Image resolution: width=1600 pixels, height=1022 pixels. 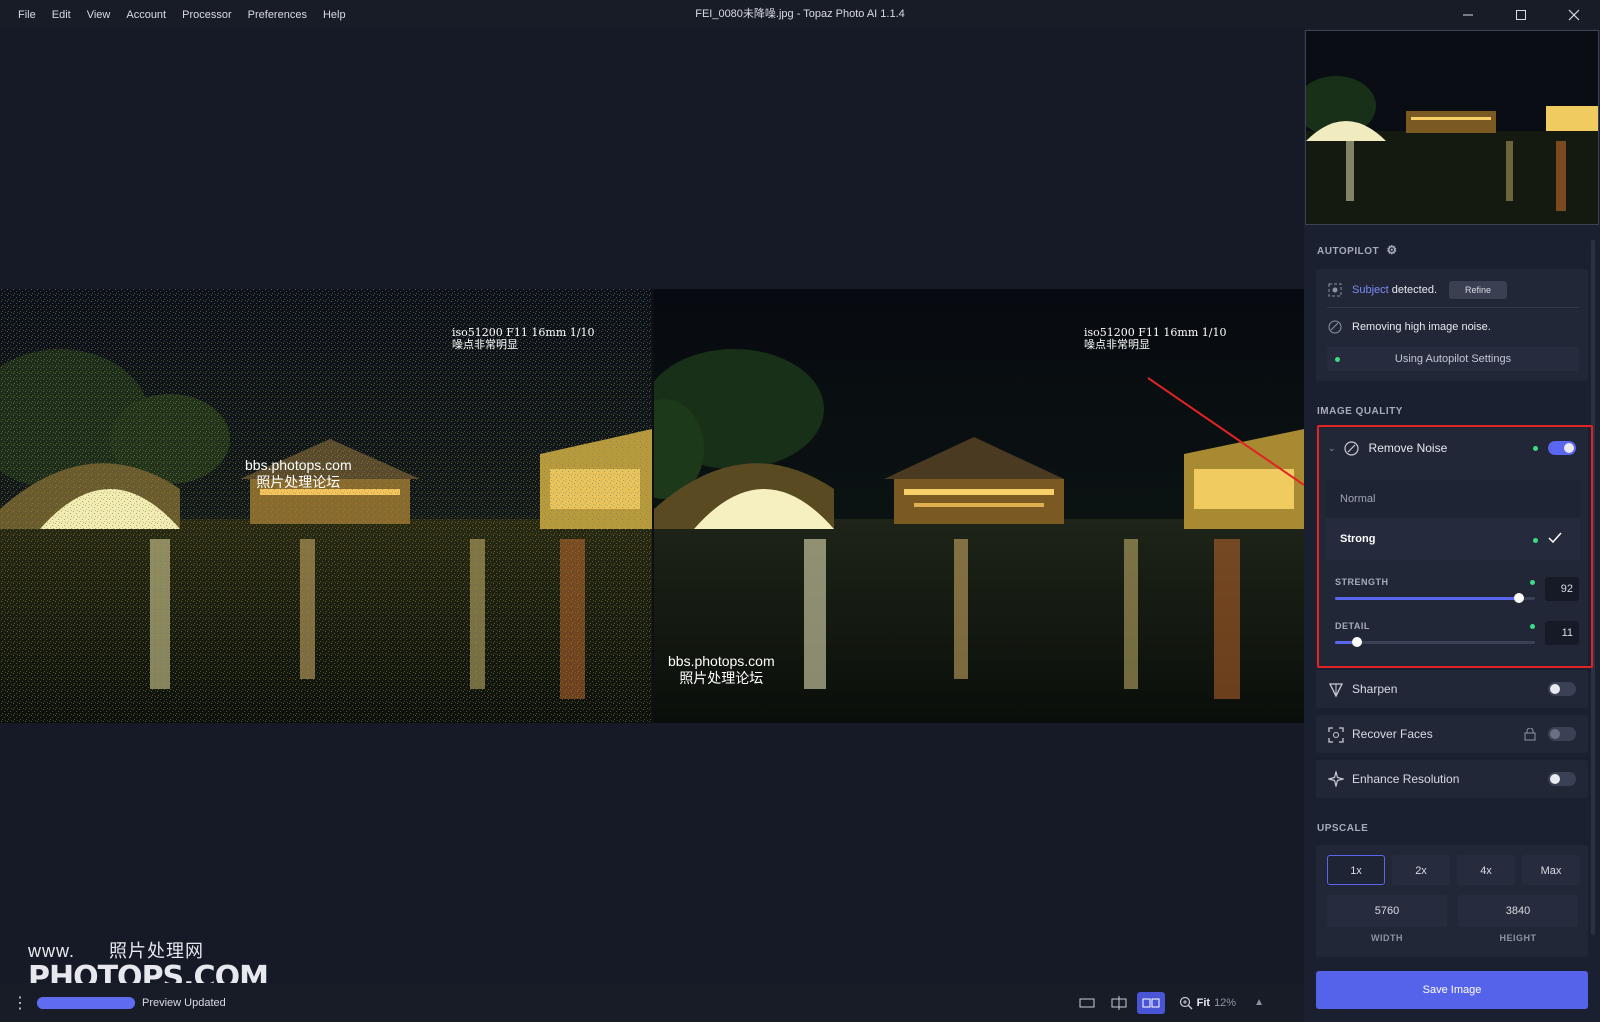 What do you see at coordinates (1203, 1002) in the screenshot?
I see `zoom-mode: Fit` at bounding box center [1203, 1002].